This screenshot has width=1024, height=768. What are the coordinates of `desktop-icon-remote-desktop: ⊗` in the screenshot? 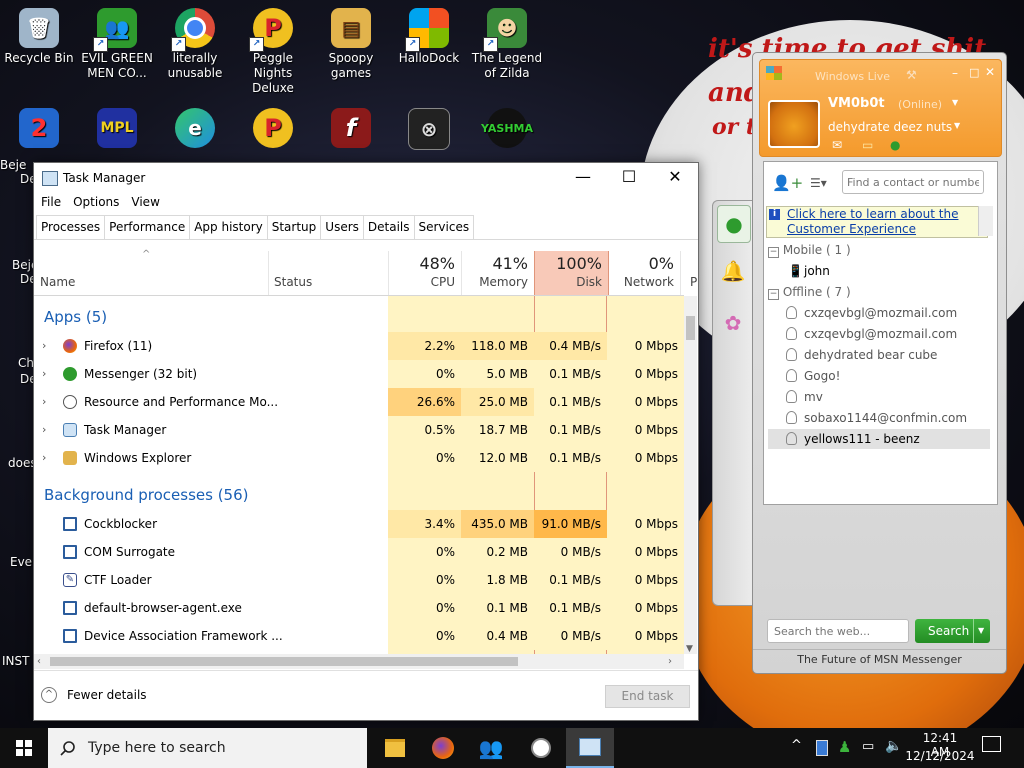 It's located at (429, 130).